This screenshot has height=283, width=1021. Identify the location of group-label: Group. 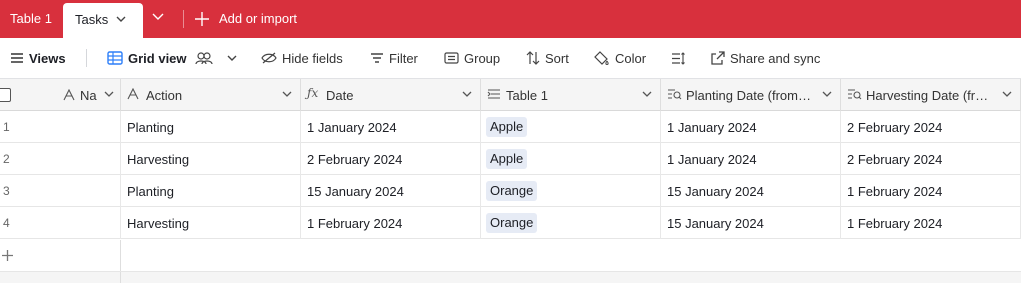
(482, 58).